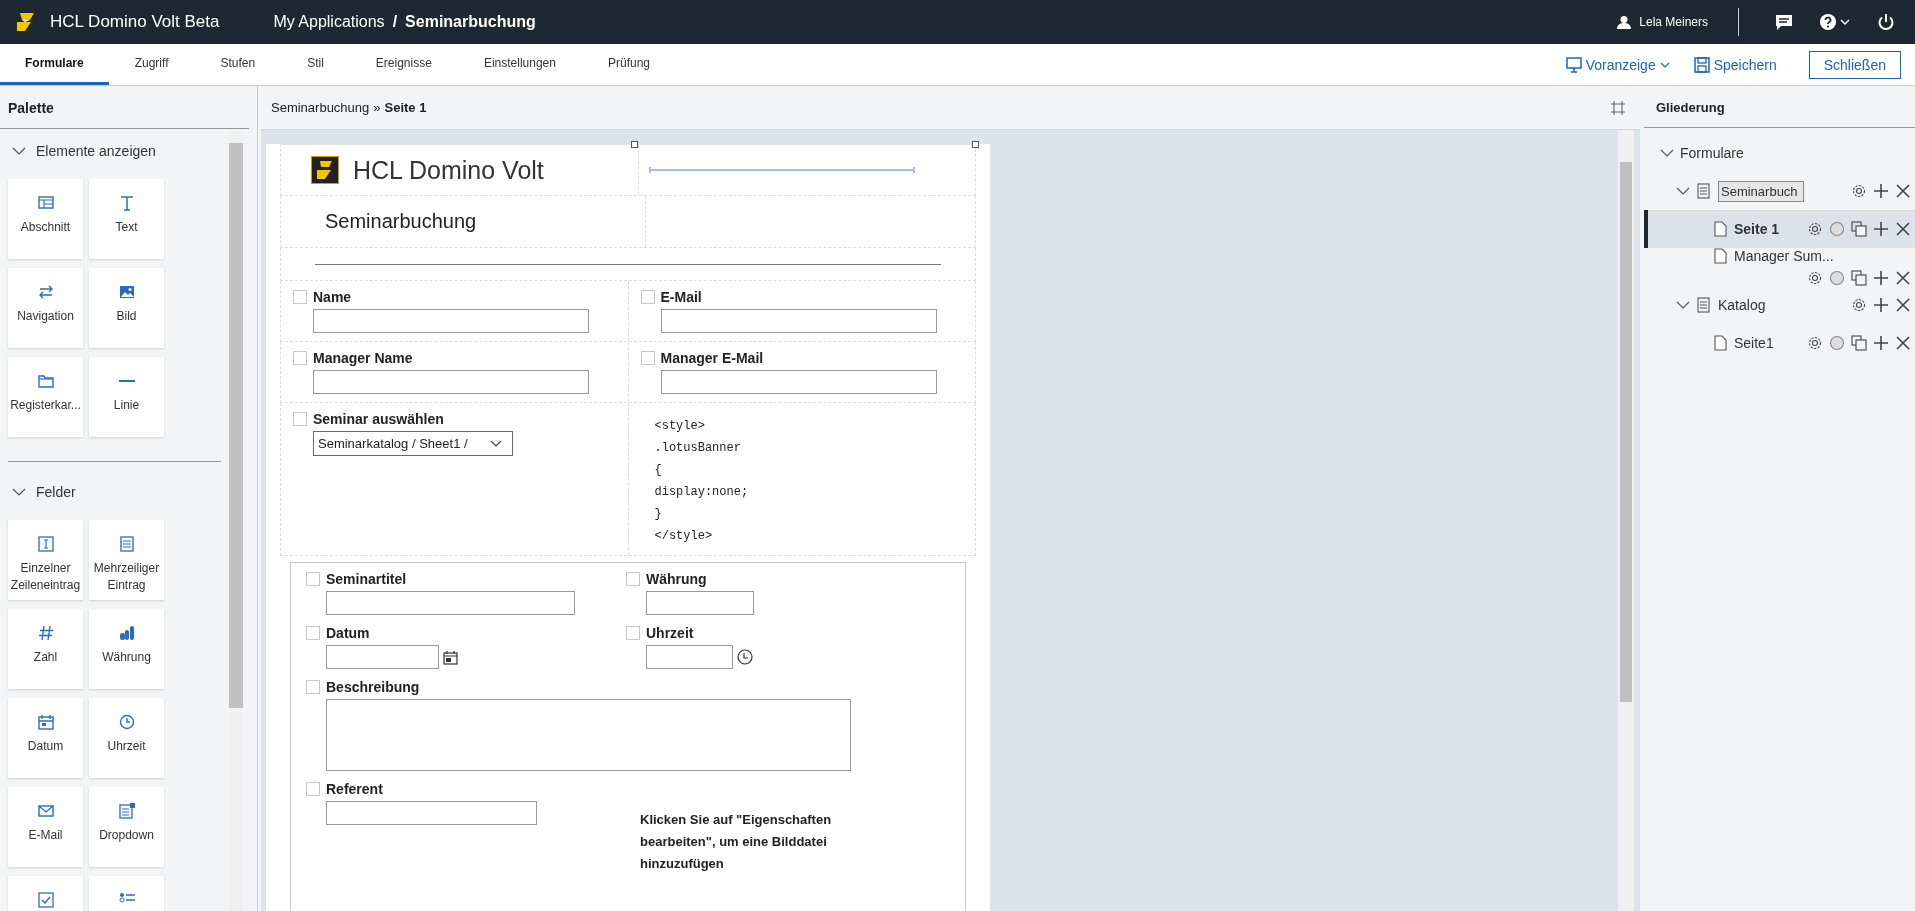 The image size is (1915, 911). I want to click on palette-tile: Datum, so click(45, 738).